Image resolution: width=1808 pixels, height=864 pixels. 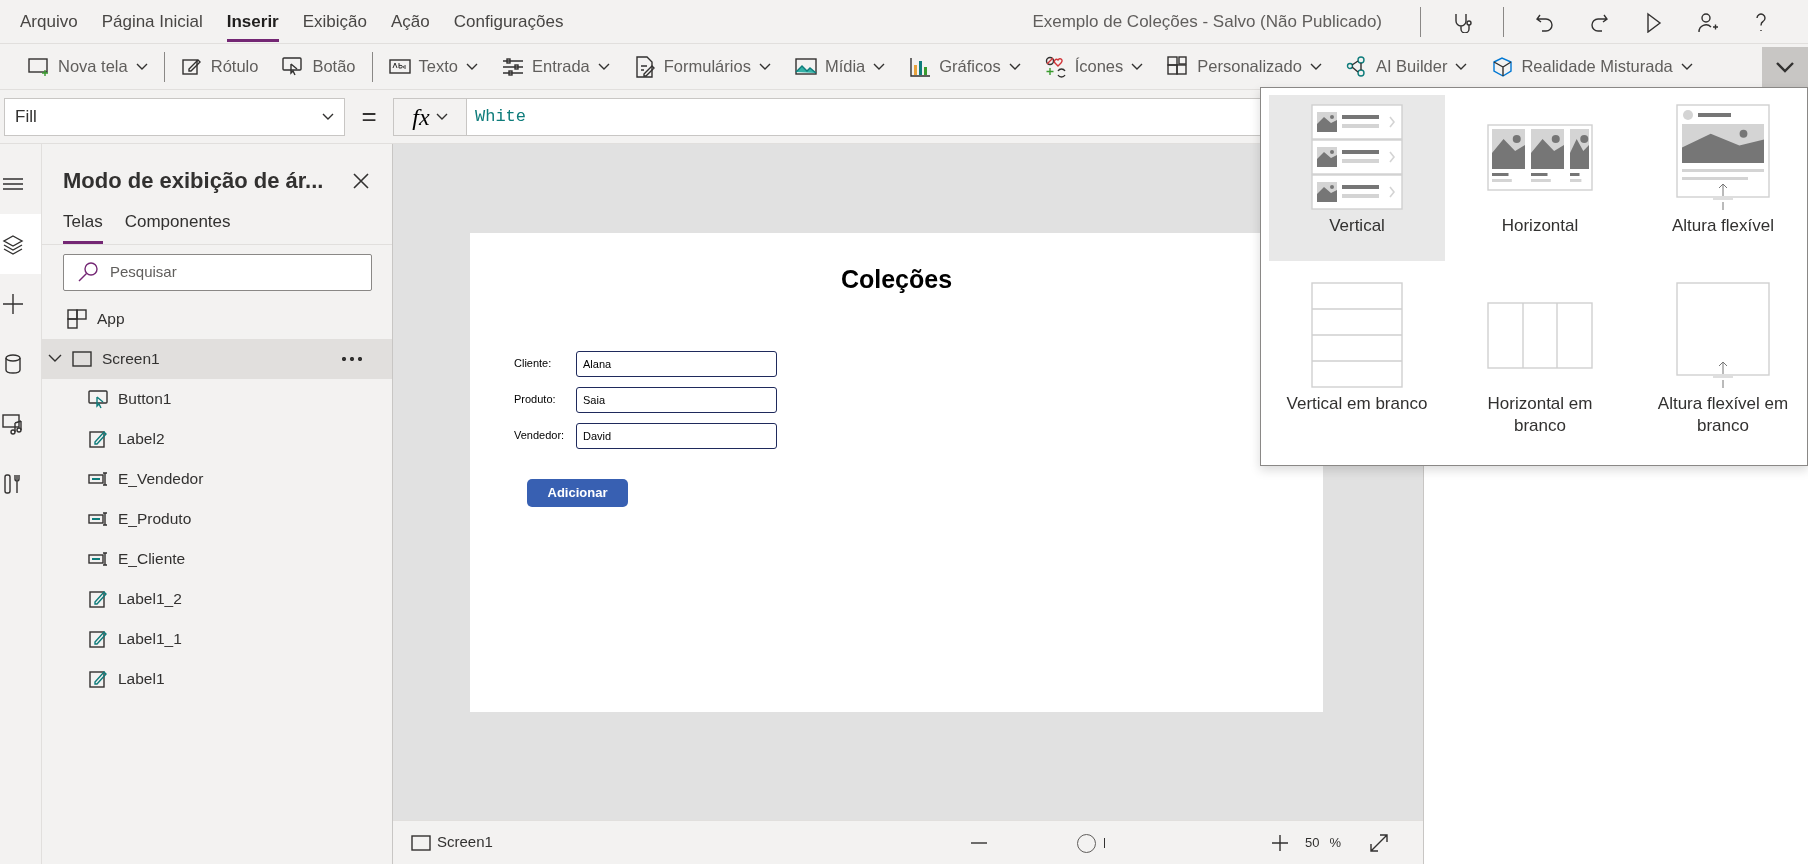 I want to click on equals-sign: =, so click(x=369, y=116).